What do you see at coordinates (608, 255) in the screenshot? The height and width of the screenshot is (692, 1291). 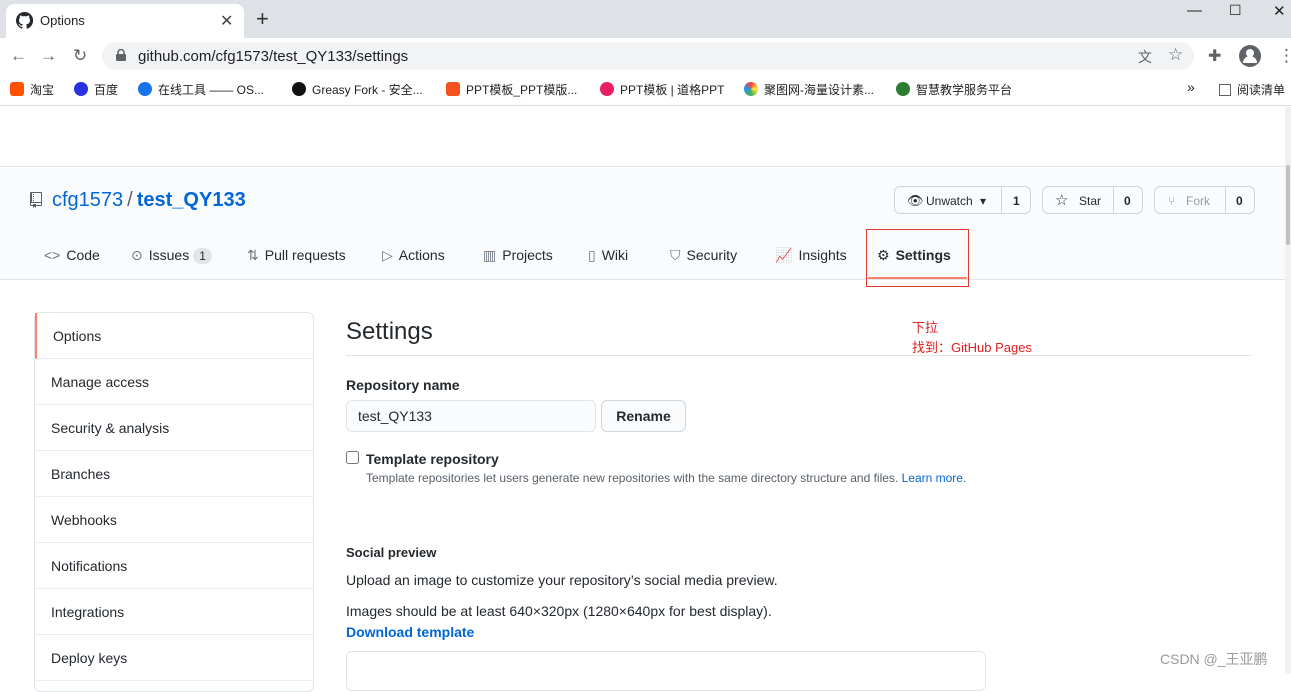 I see `tab-wiki: ▯ Wiki` at bounding box center [608, 255].